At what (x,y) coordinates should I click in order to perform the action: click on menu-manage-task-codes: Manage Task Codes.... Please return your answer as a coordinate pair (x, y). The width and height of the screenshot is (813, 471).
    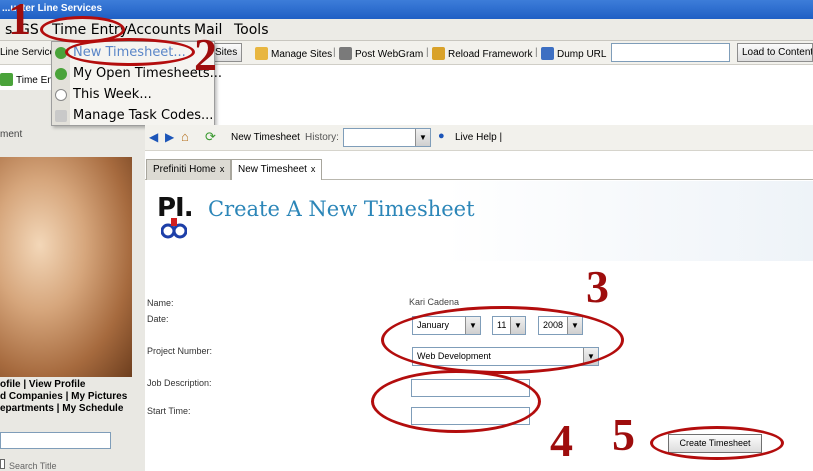
    Looking at the image, I should click on (133, 116).